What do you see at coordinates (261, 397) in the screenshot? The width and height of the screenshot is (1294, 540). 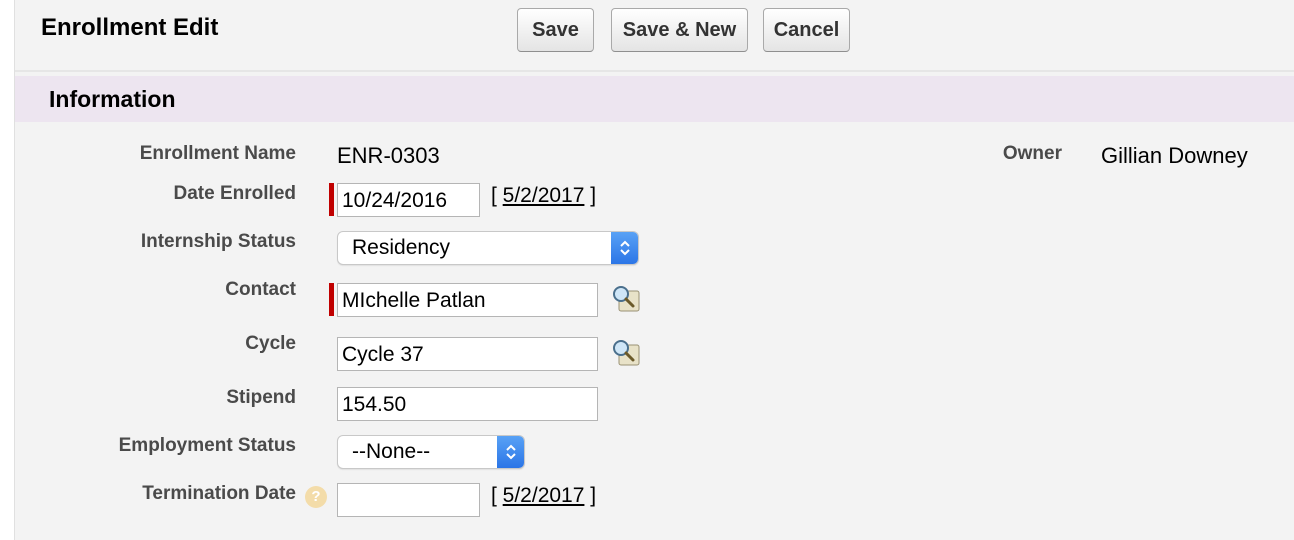 I see `stipend-label: Stipend` at bounding box center [261, 397].